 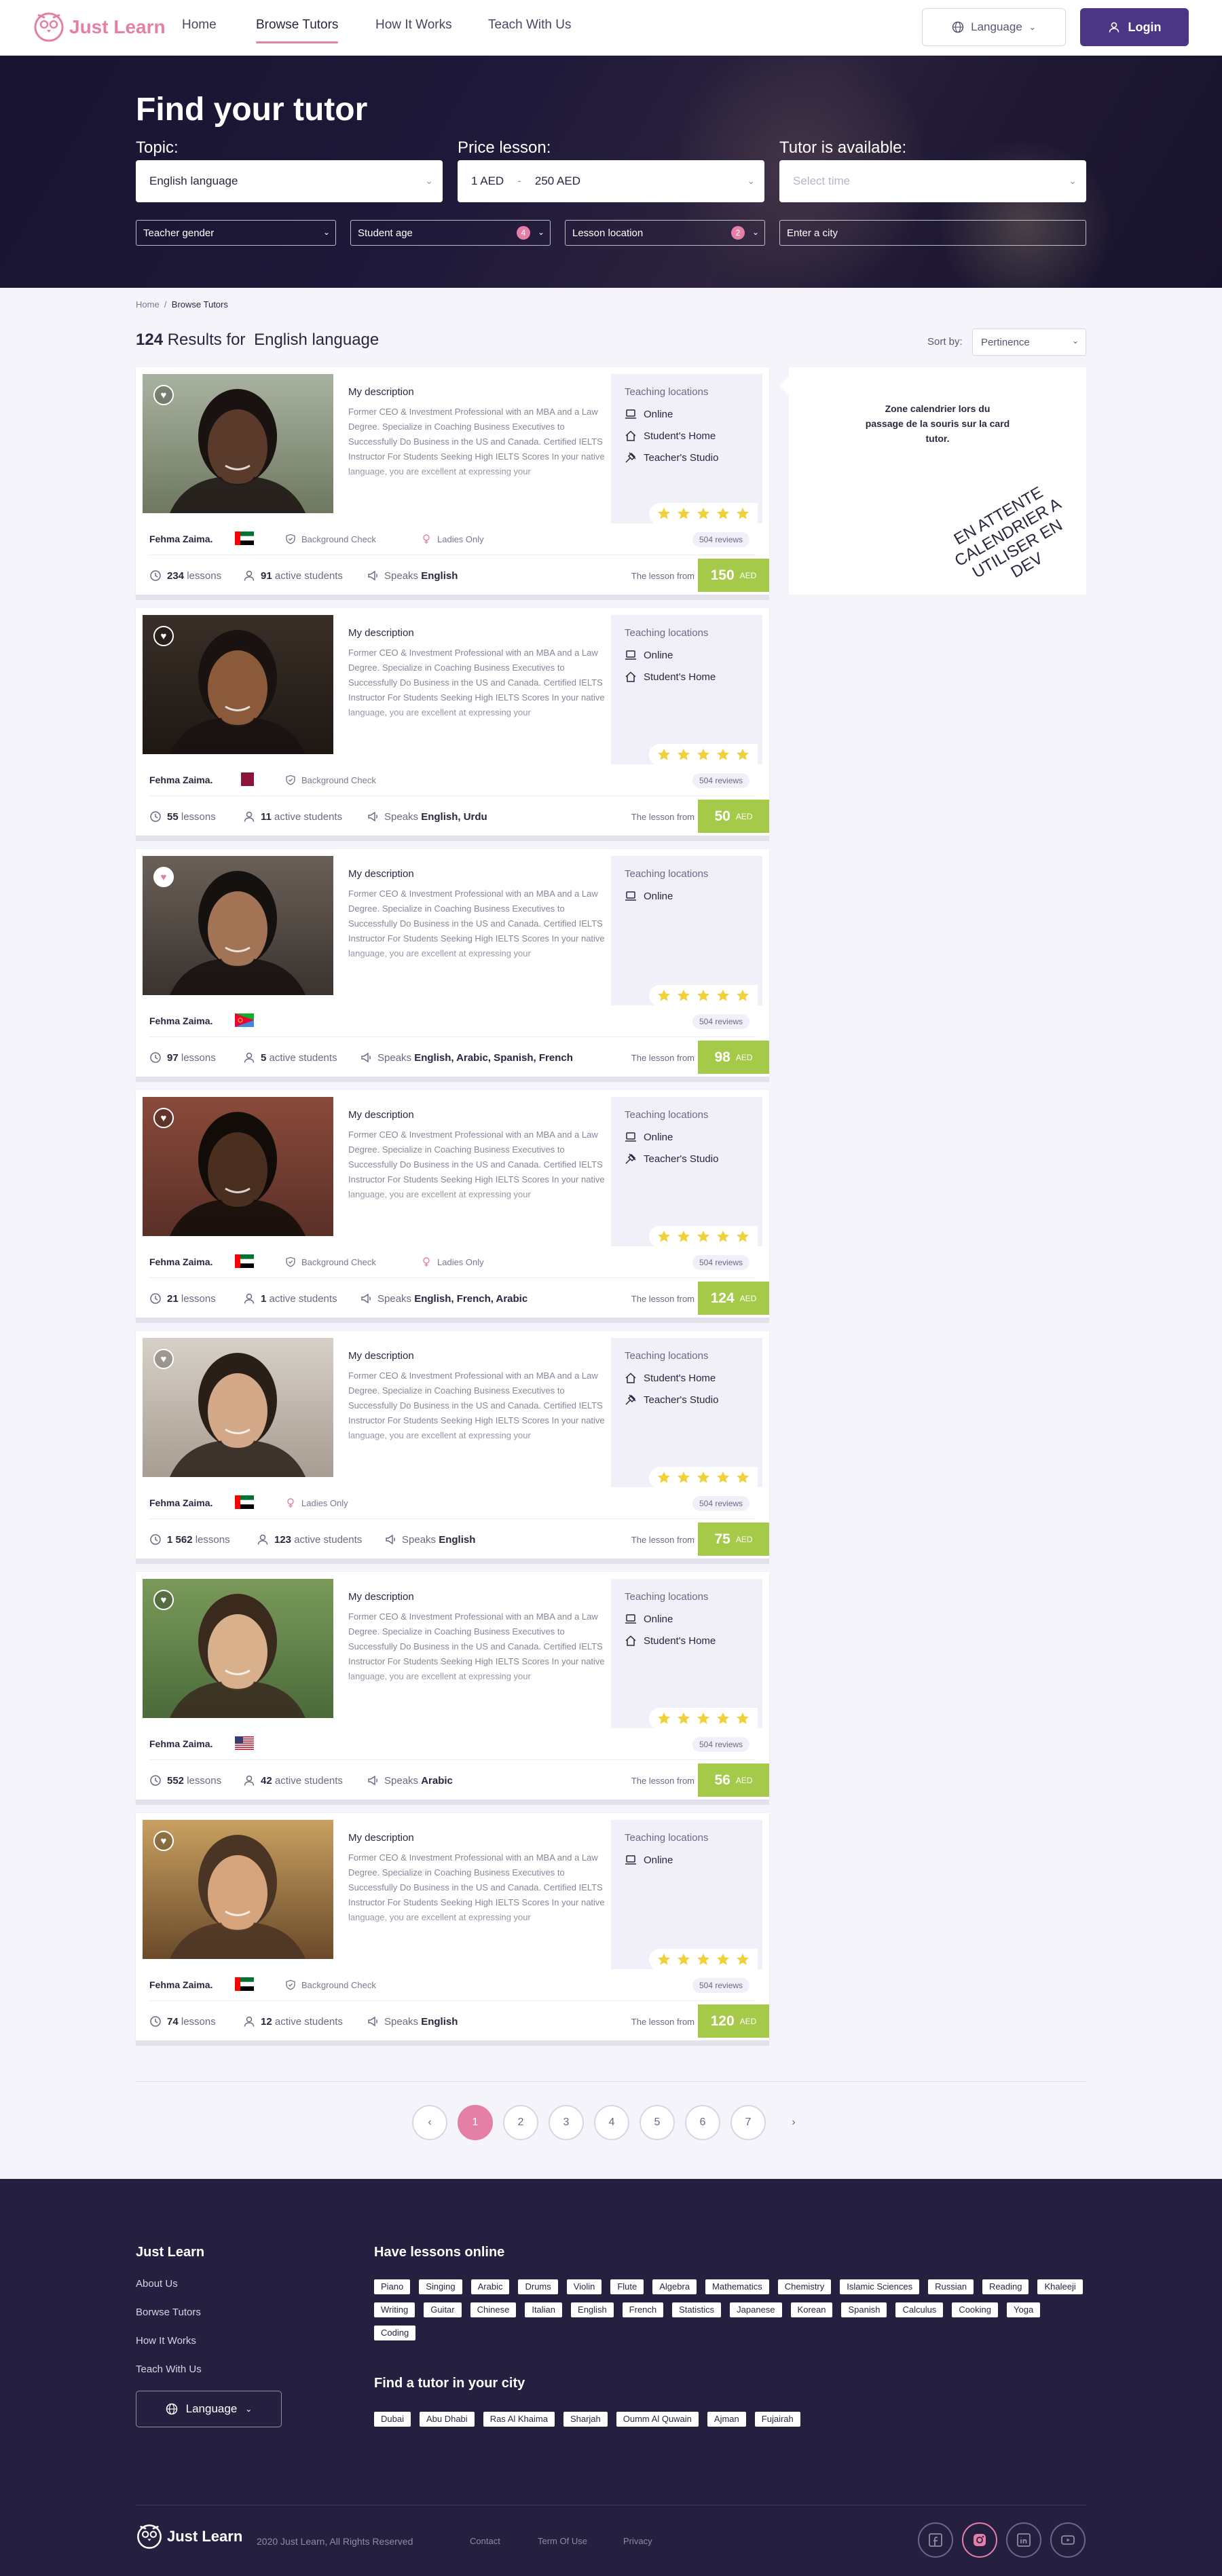 What do you see at coordinates (493, 2310) in the screenshot?
I see `subject-tag: Chinese` at bounding box center [493, 2310].